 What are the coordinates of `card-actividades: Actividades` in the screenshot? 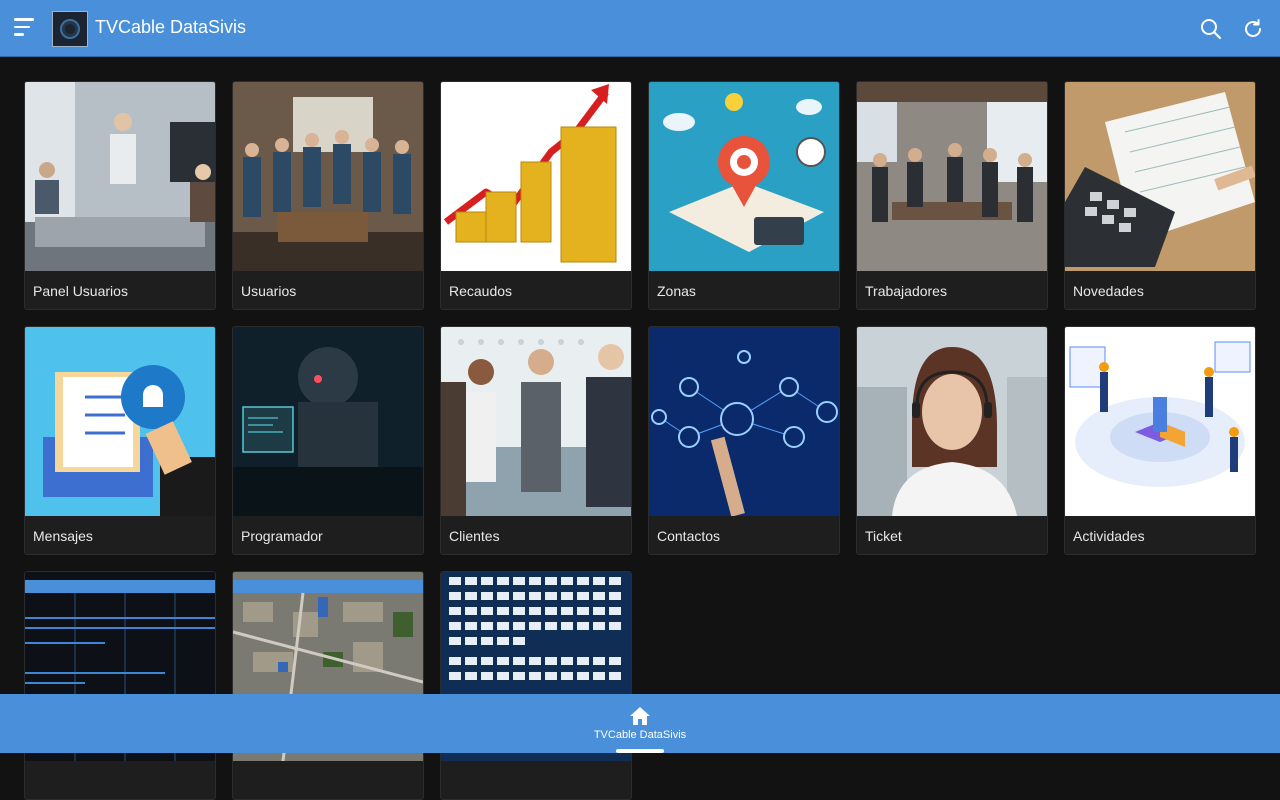 It's located at (1160, 440).